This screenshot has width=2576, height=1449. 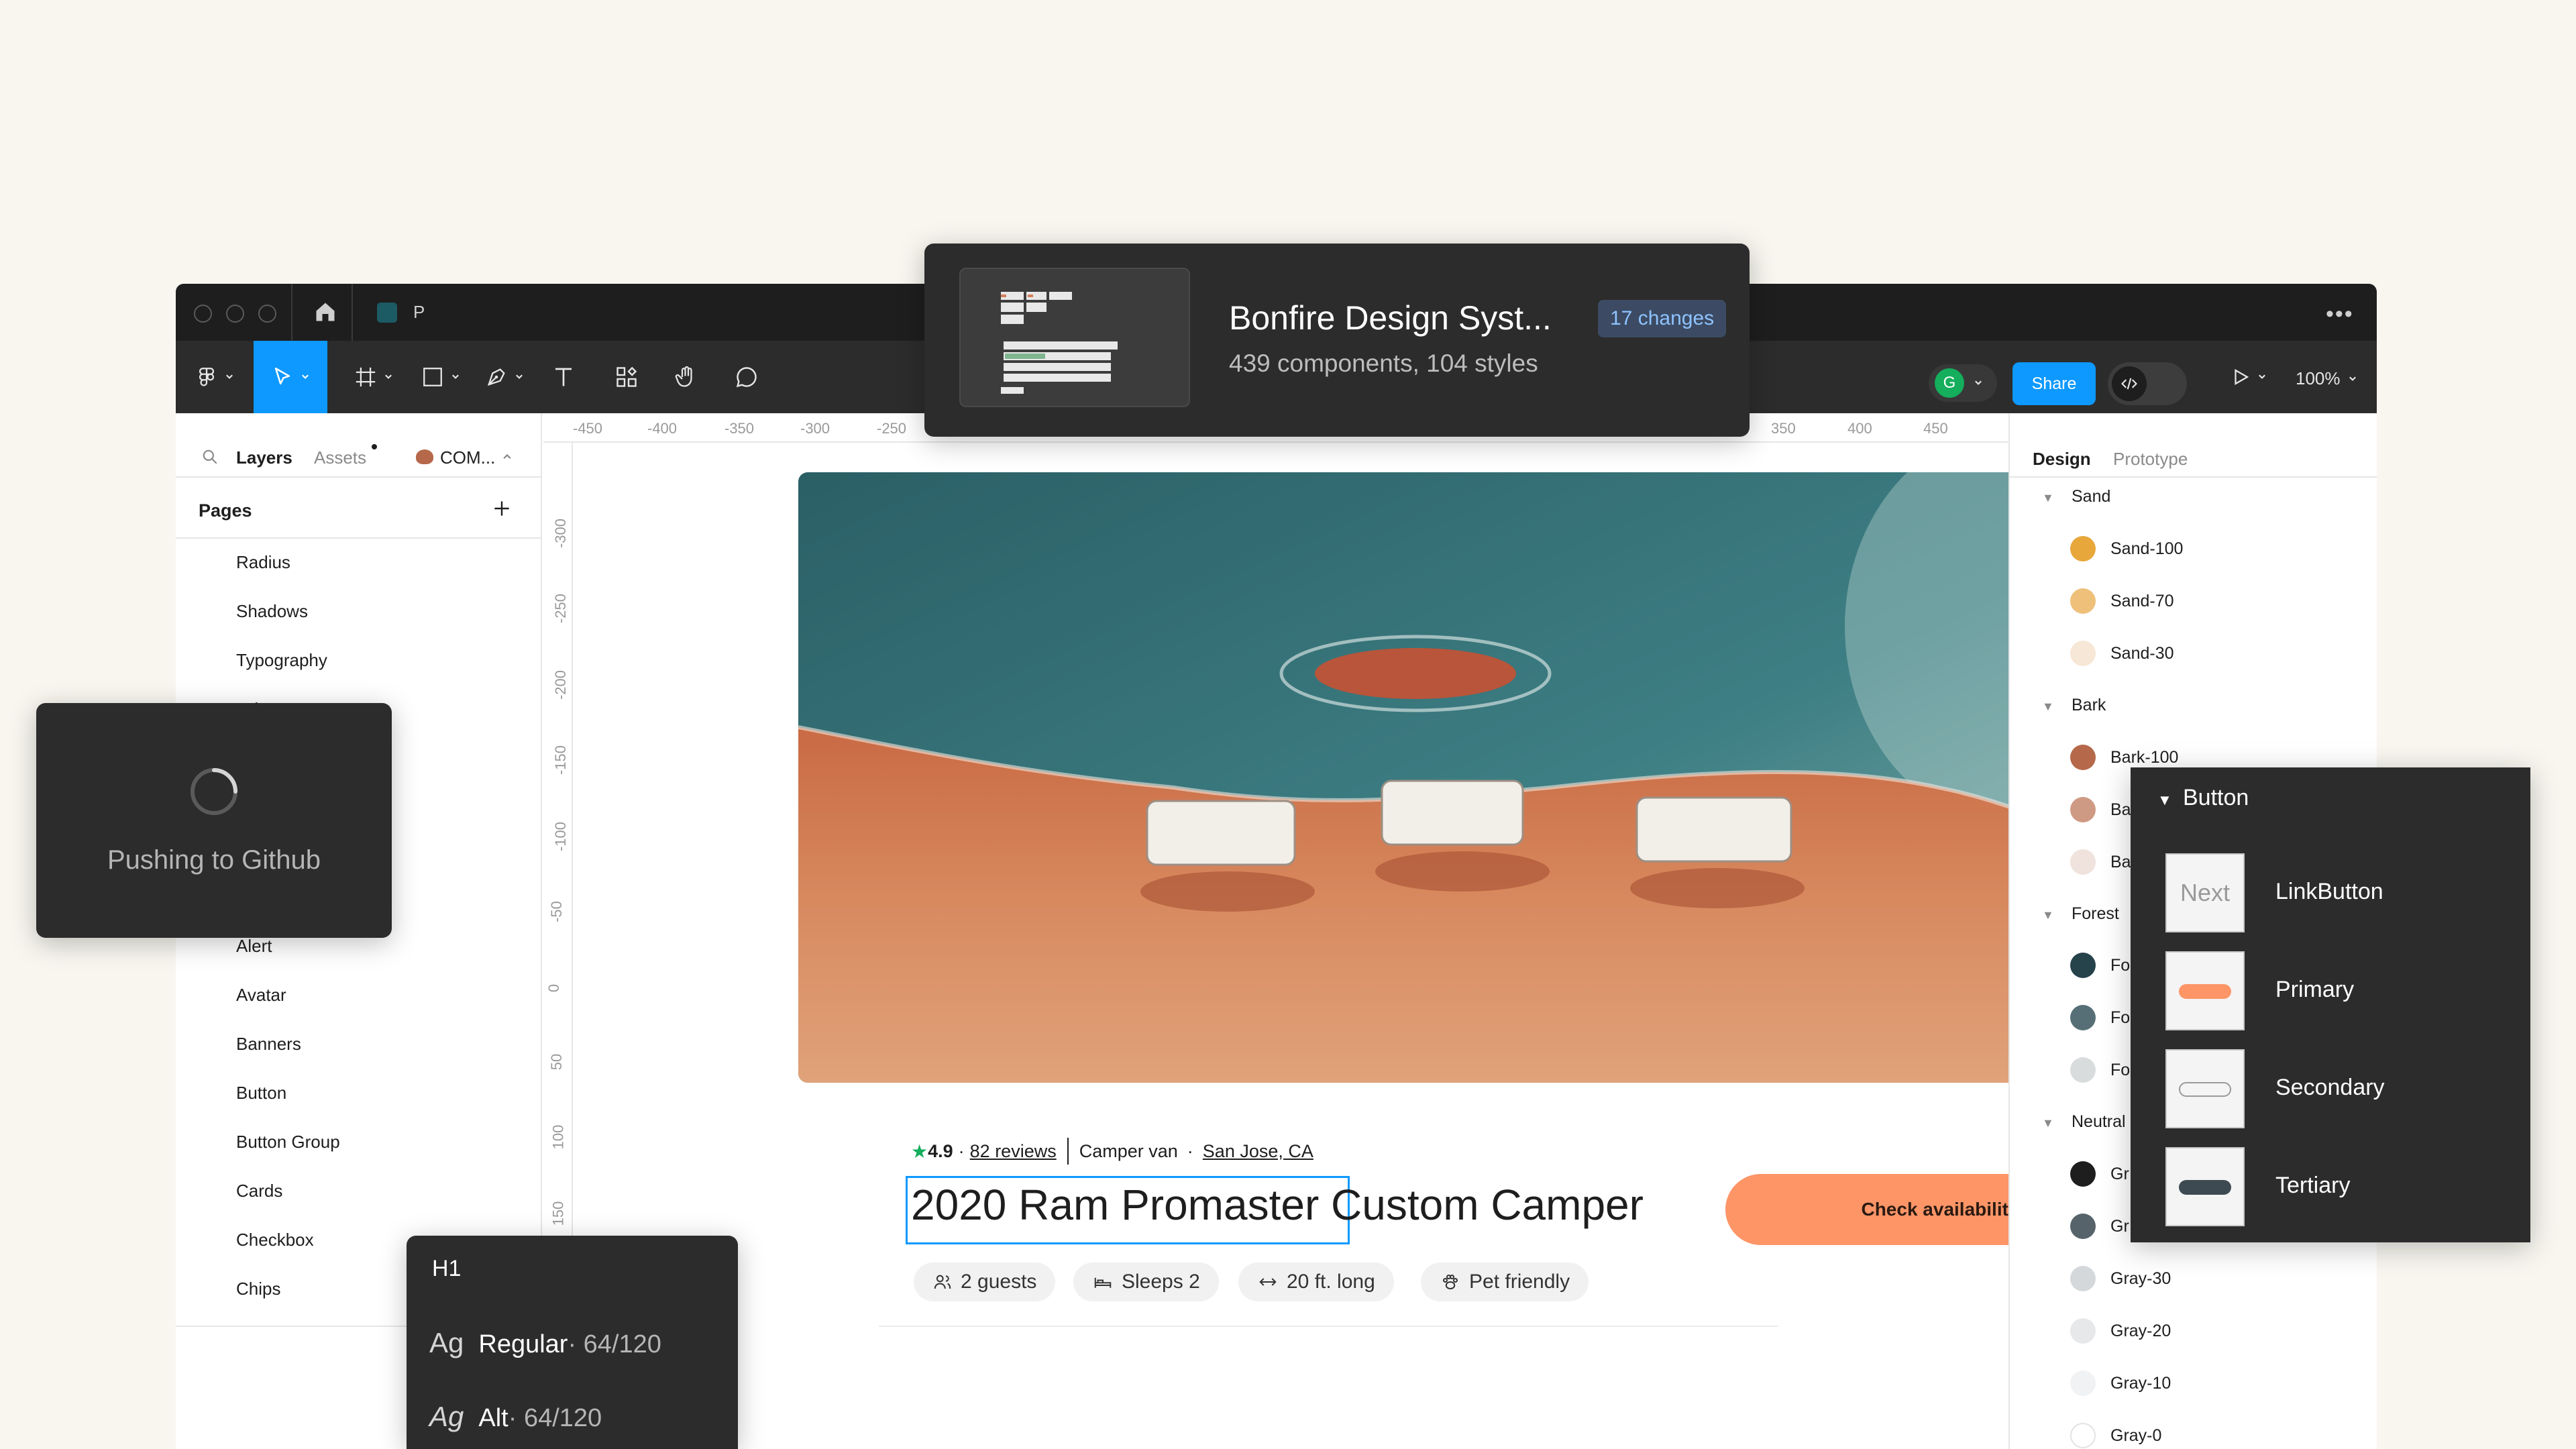 I want to click on color-group-forest: Forest, so click(x=2095, y=914).